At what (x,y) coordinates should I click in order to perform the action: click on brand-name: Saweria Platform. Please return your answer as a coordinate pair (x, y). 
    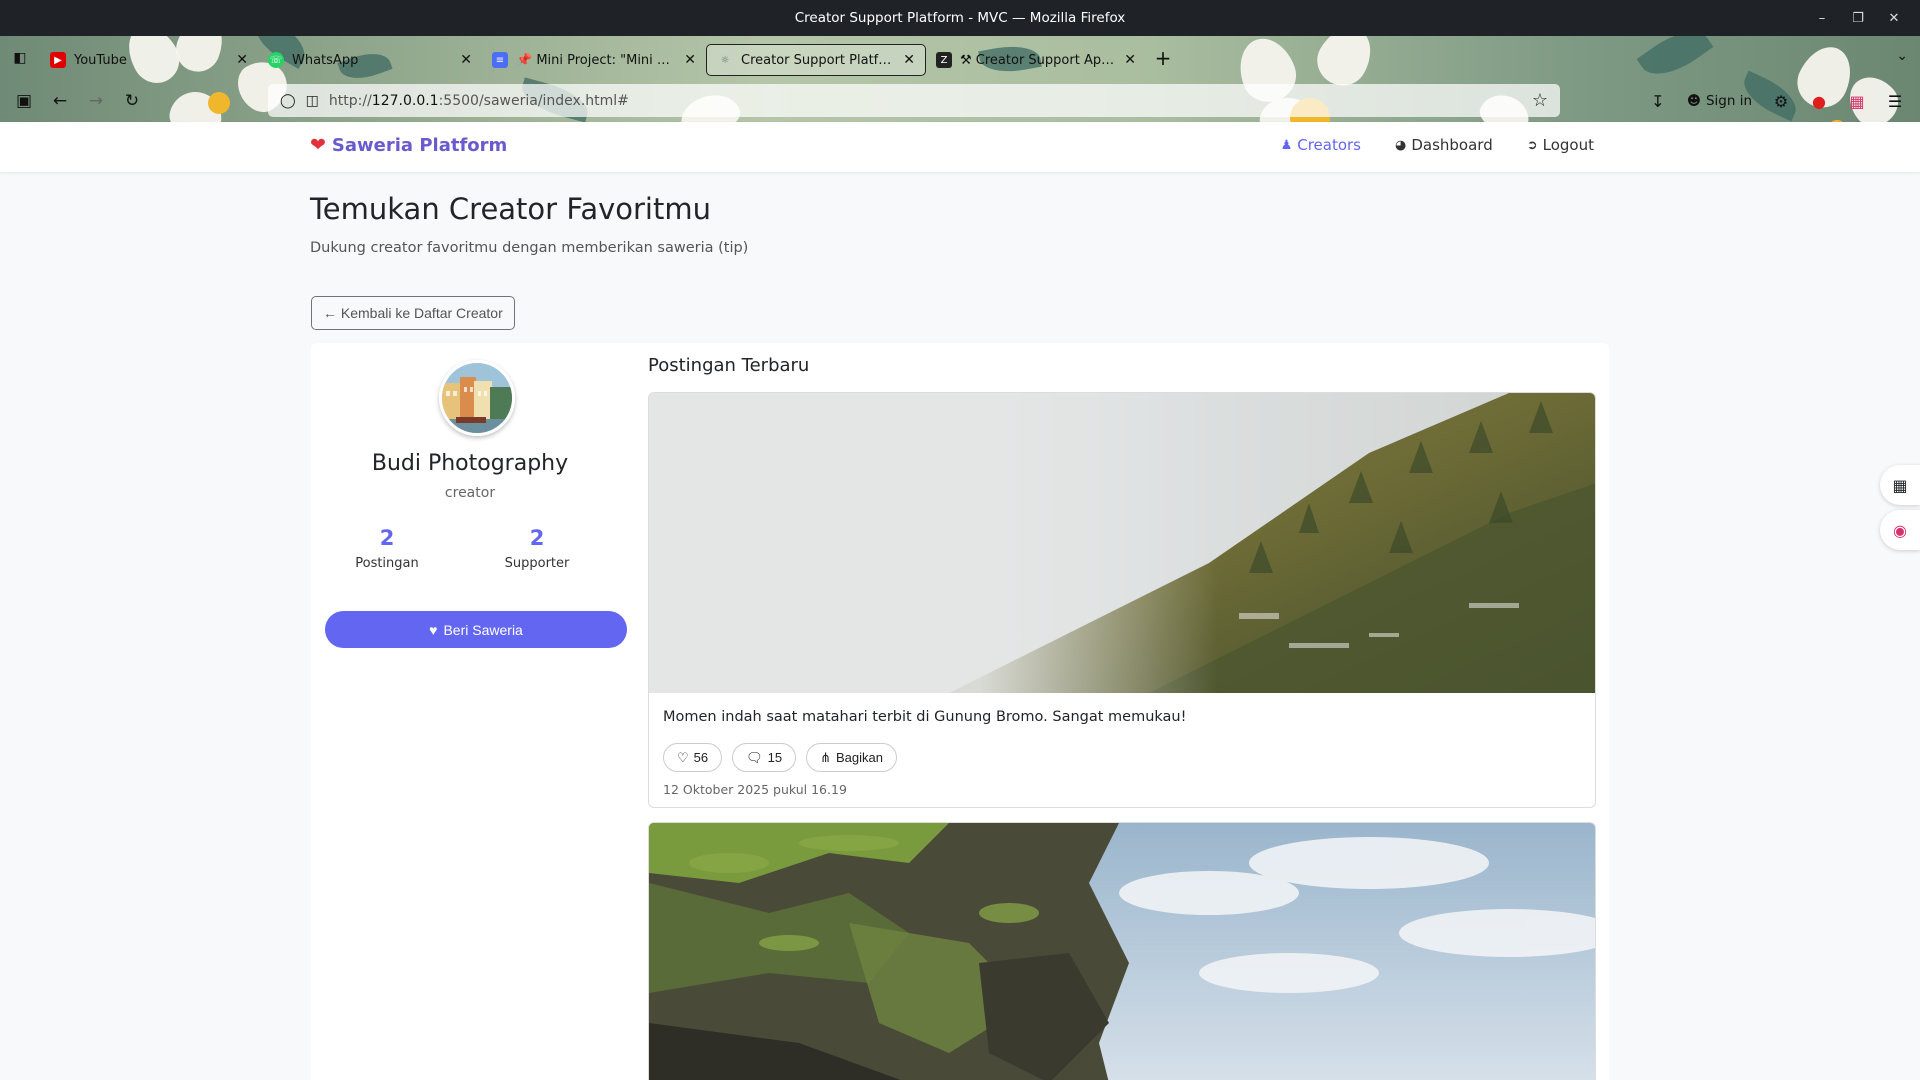
    Looking at the image, I should click on (419, 145).